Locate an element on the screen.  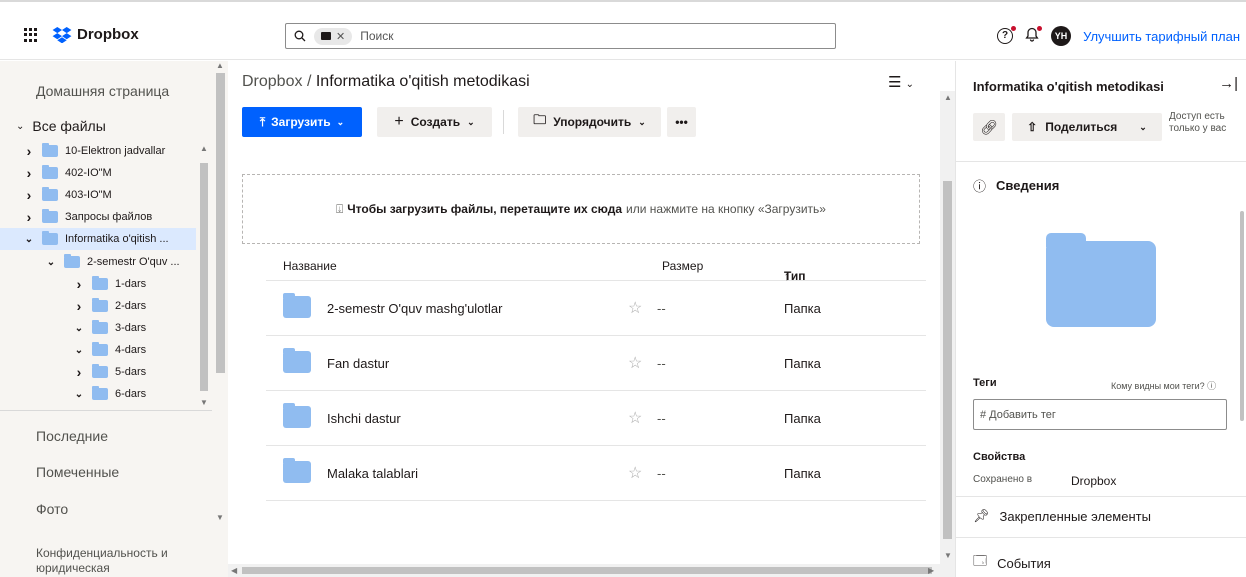
upgrade-link: Улучшить тарифный план is located at coordinates (1161, 36).